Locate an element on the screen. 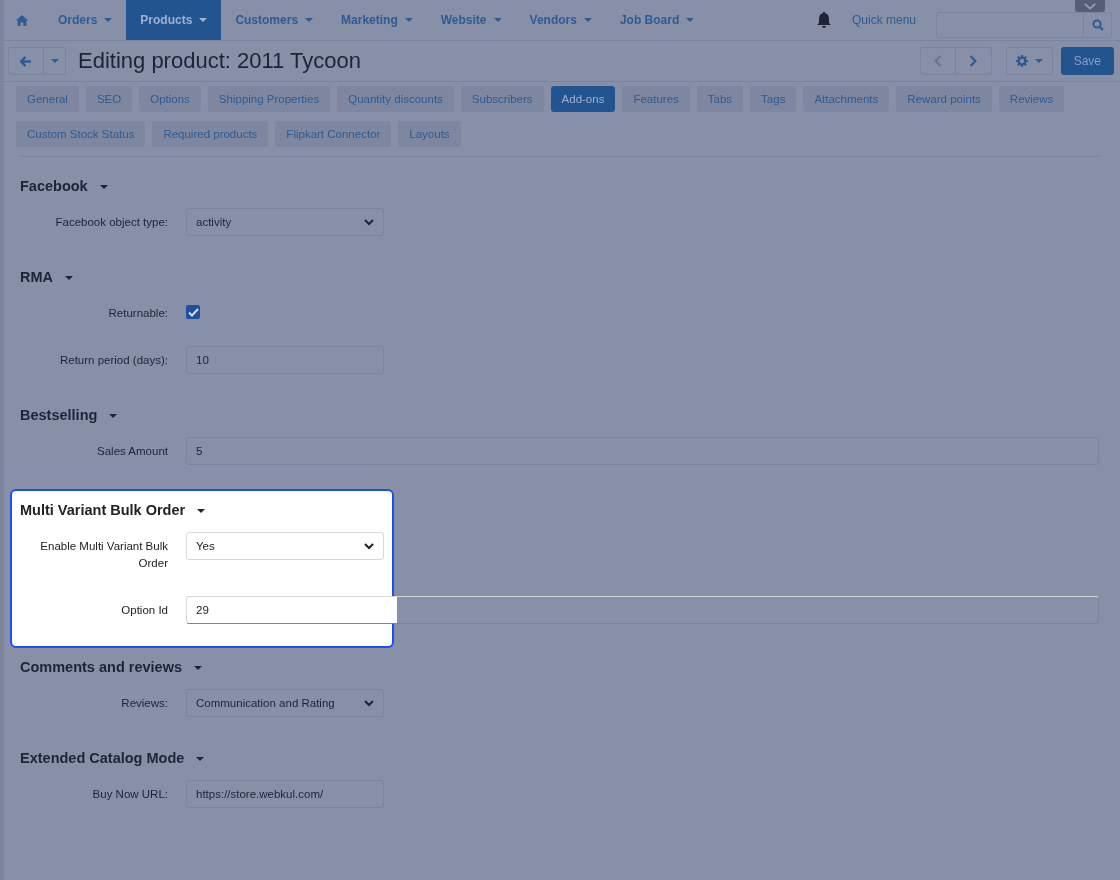 Image resolution: width=1120 pixels, height=880 pixels. tab: Layouts is located at coordinates (429, 134).